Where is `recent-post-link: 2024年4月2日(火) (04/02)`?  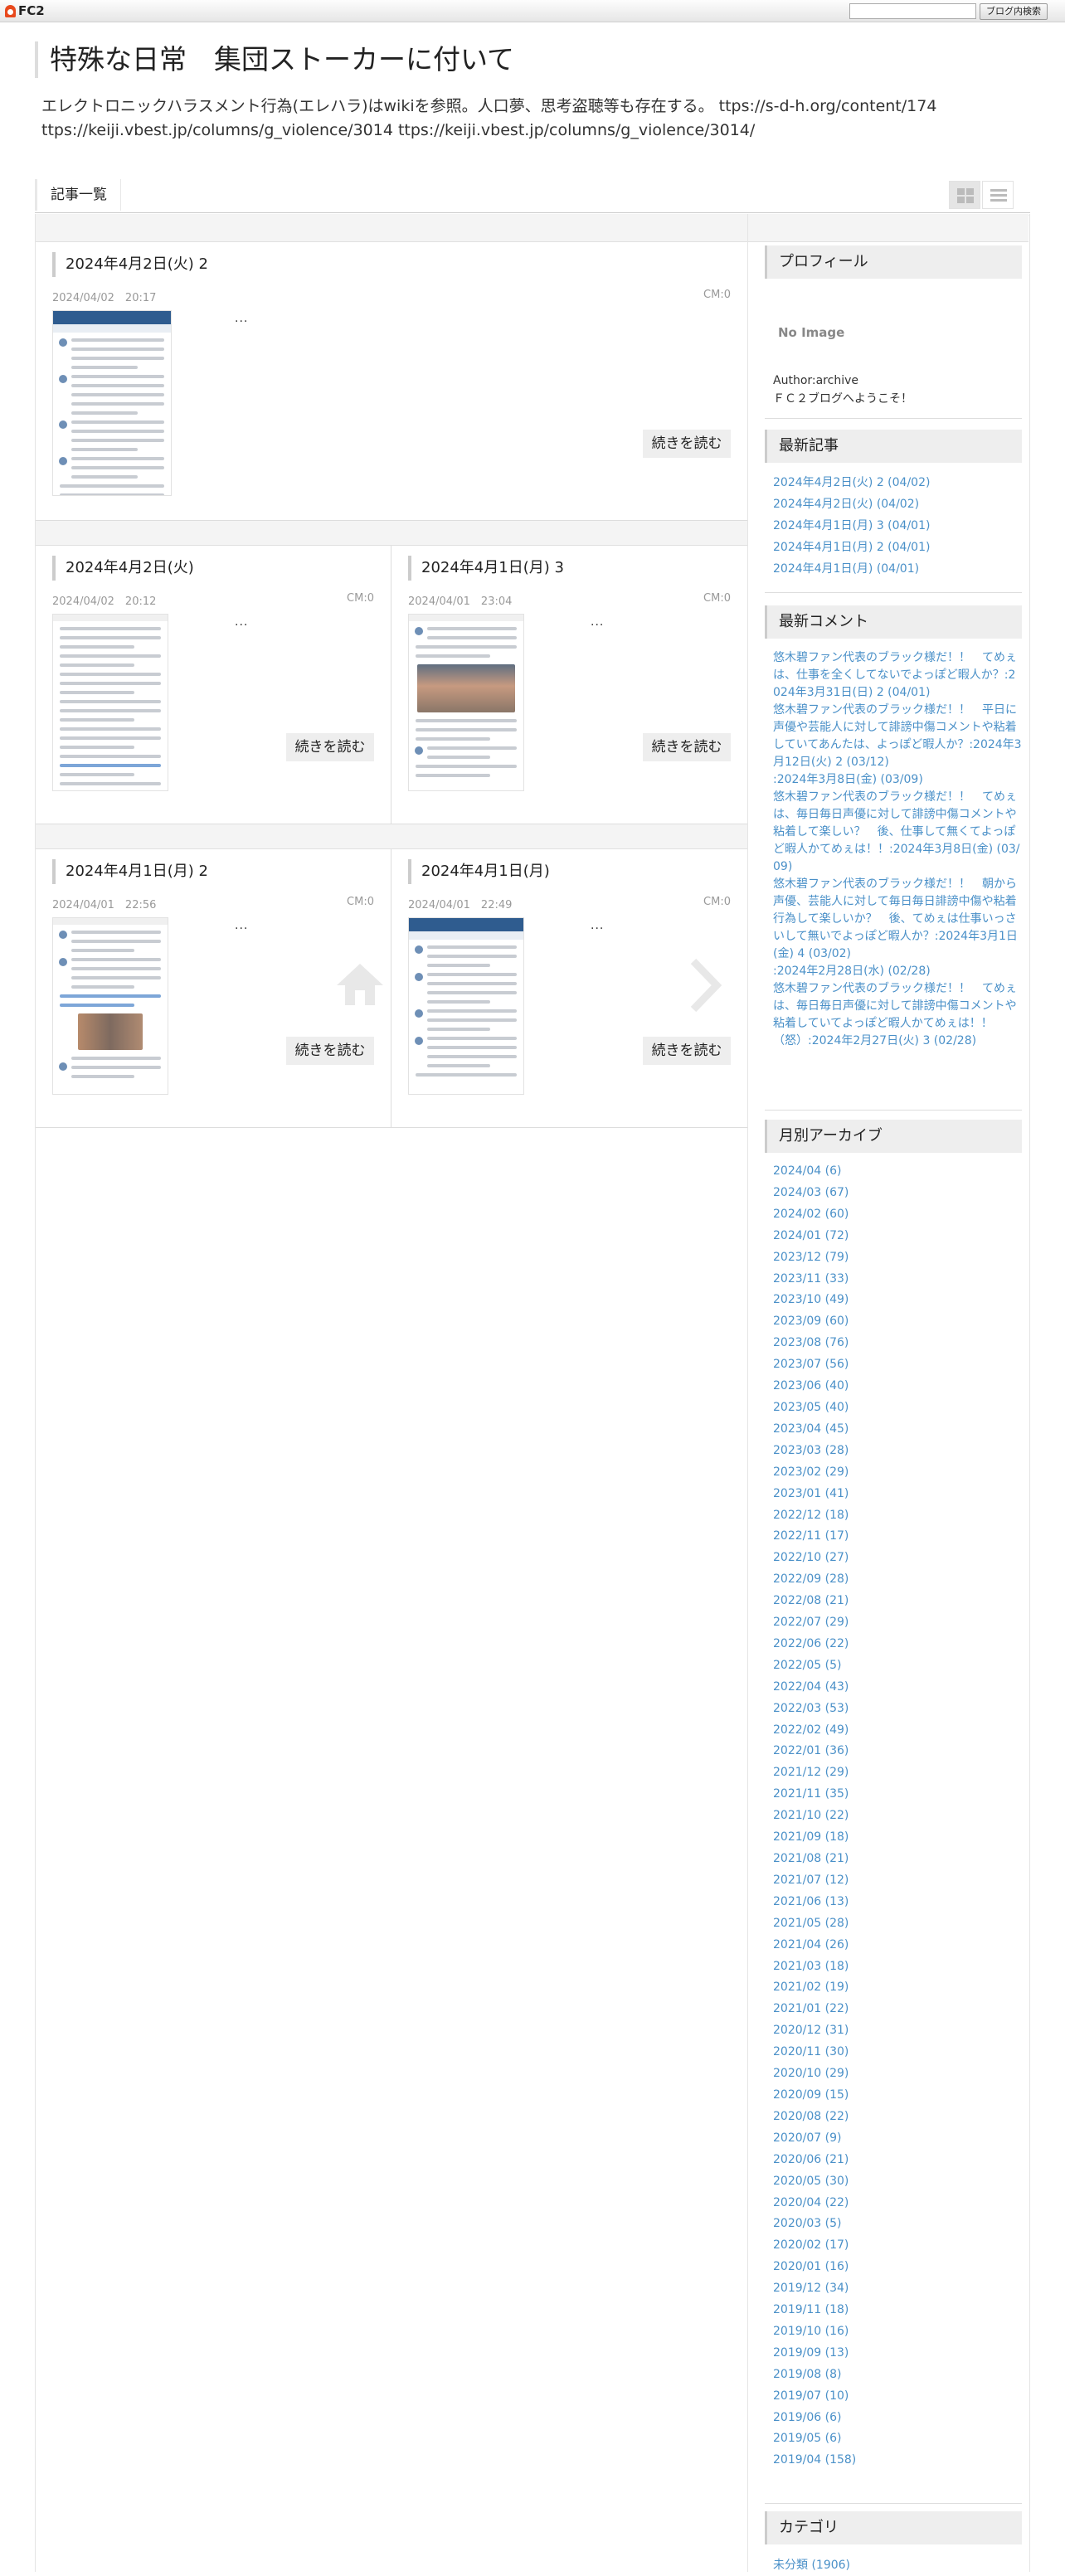
recent-post-link: 2024年4月2日(火) (04/02) is located at coordinates (897, 504).